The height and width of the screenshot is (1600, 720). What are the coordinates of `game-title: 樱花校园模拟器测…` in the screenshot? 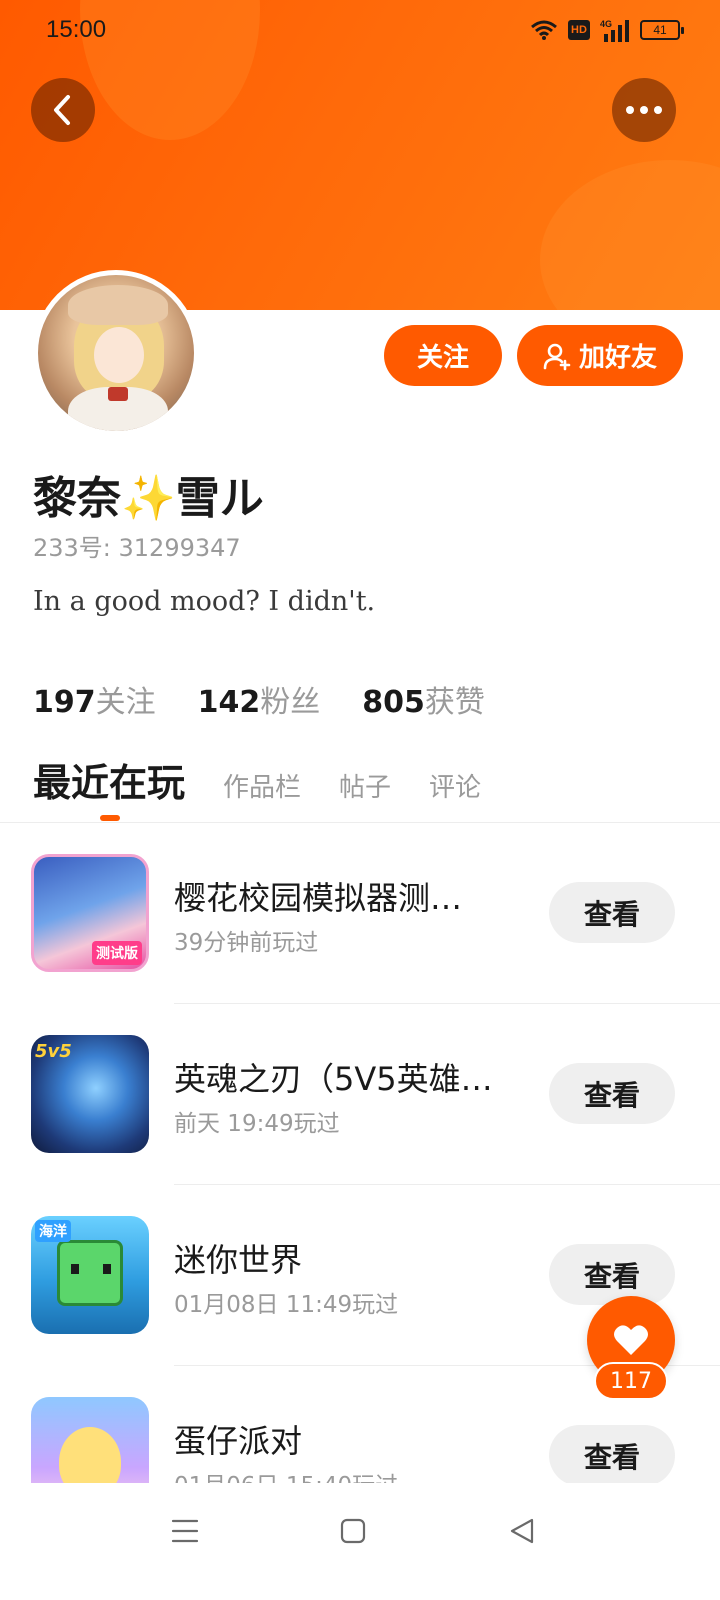 It's located at (318, 898).